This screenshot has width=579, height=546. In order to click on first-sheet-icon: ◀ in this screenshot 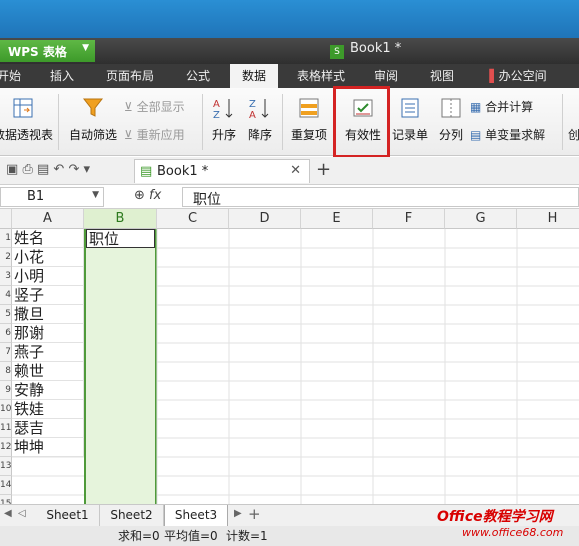, I will do `click(8, 513)`.